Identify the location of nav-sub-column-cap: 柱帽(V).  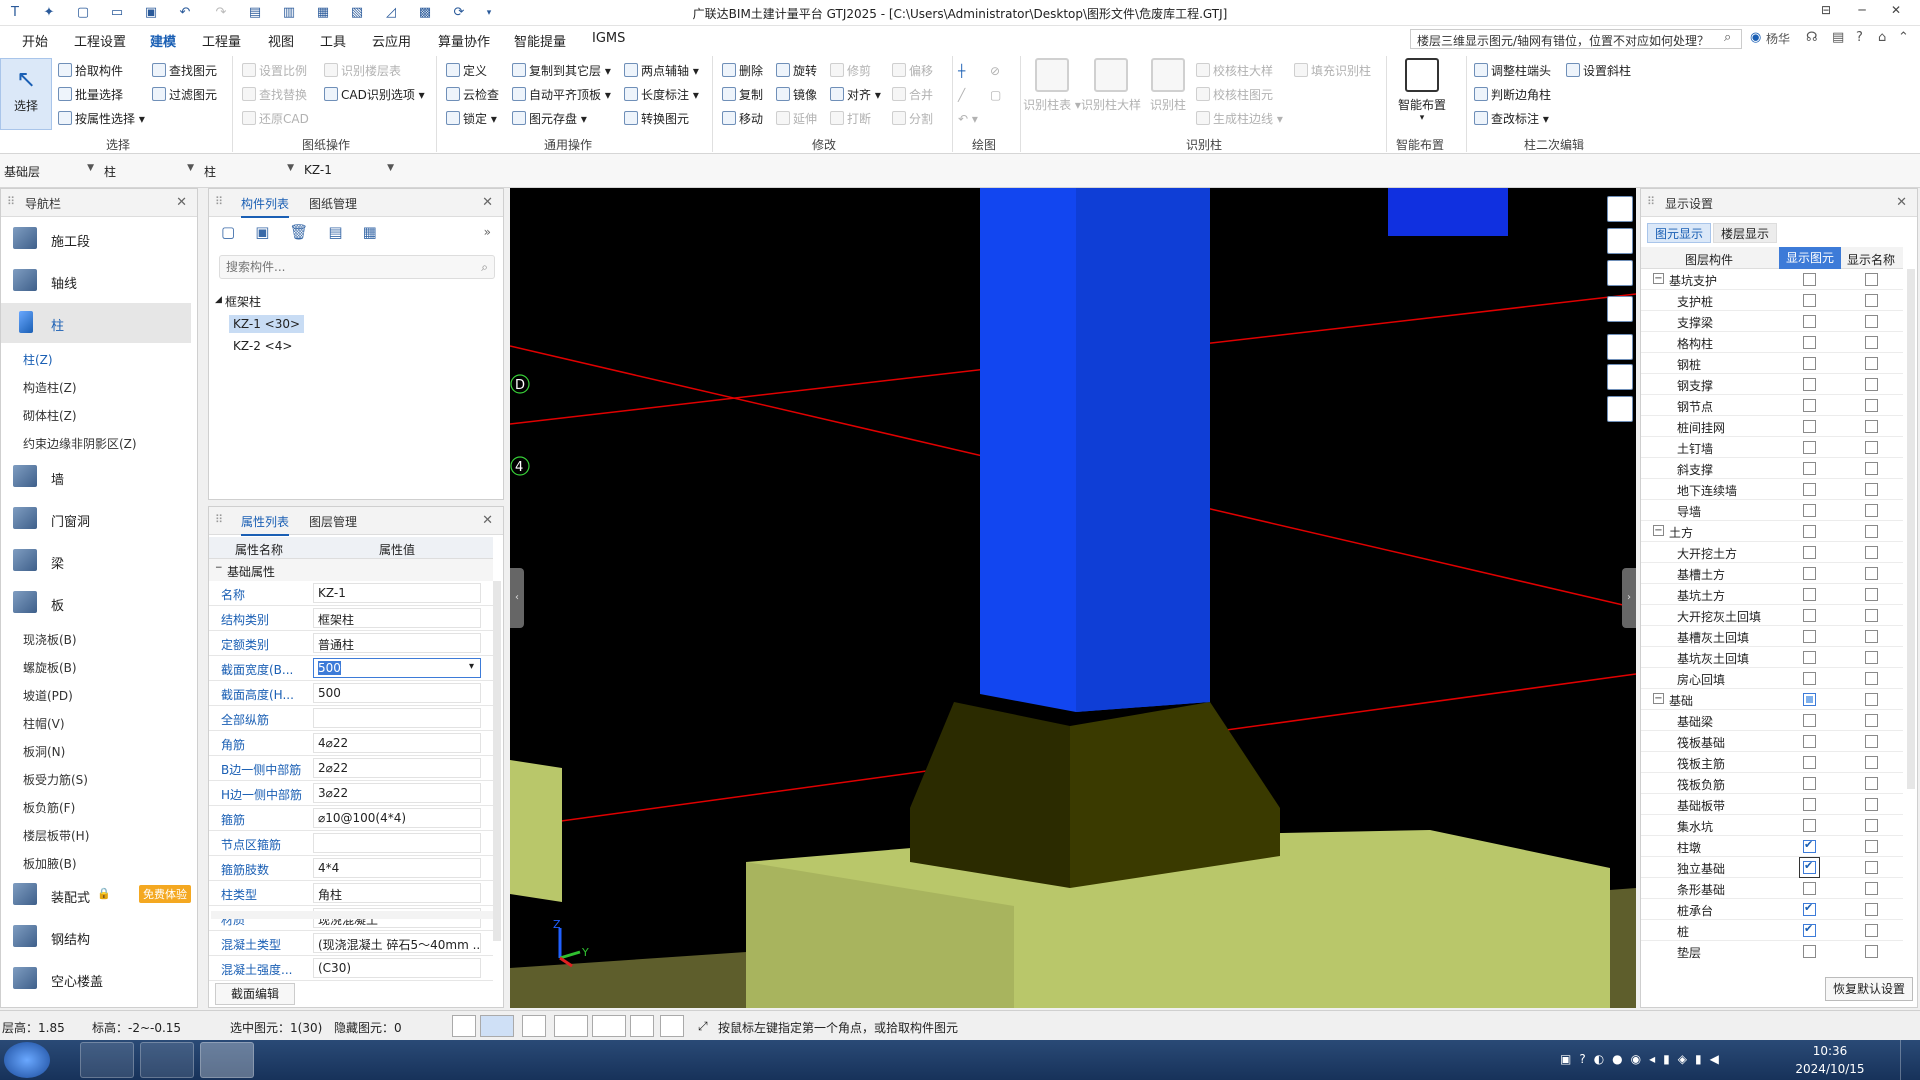
(44, 723).